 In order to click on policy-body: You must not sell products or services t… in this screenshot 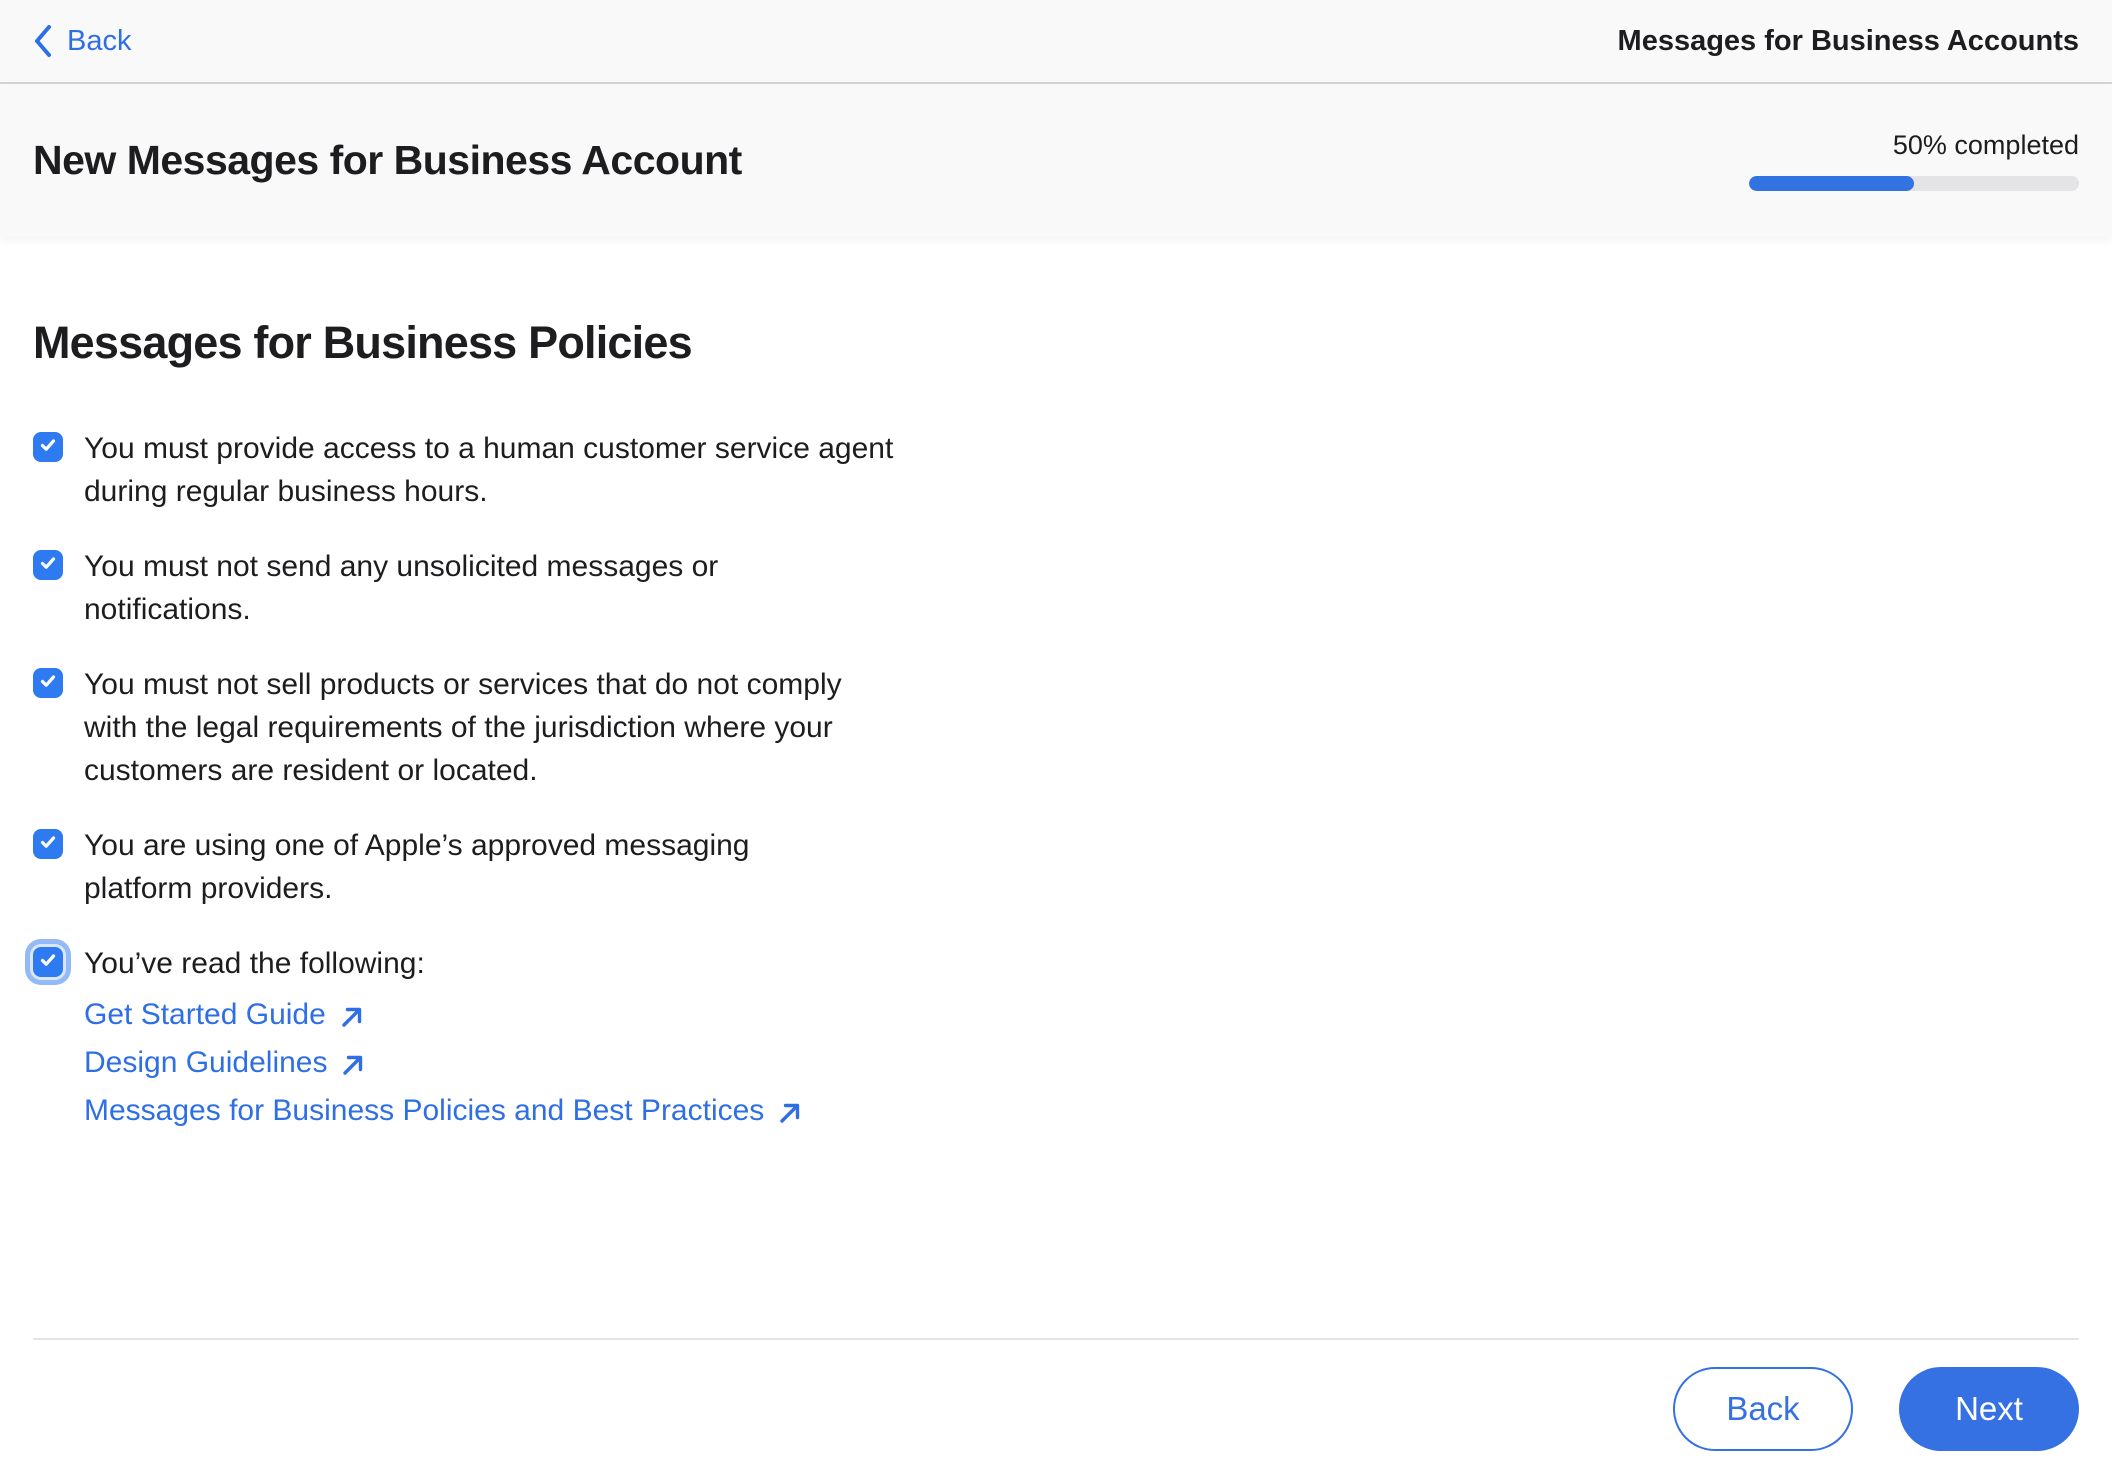, I will do `click(463, 727)`.